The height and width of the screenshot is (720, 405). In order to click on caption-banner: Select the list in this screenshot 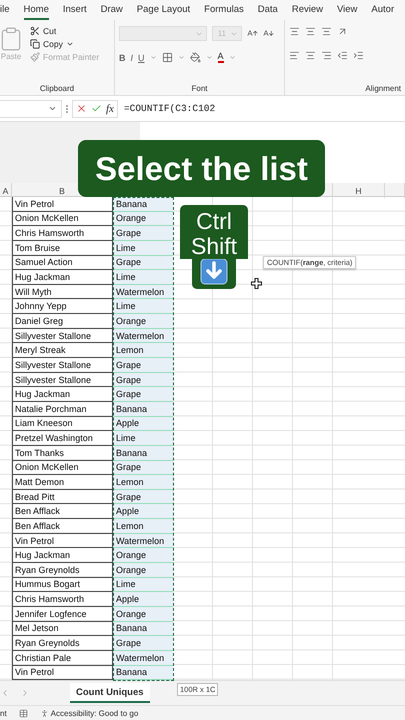, I will do `click(201, 168)`.